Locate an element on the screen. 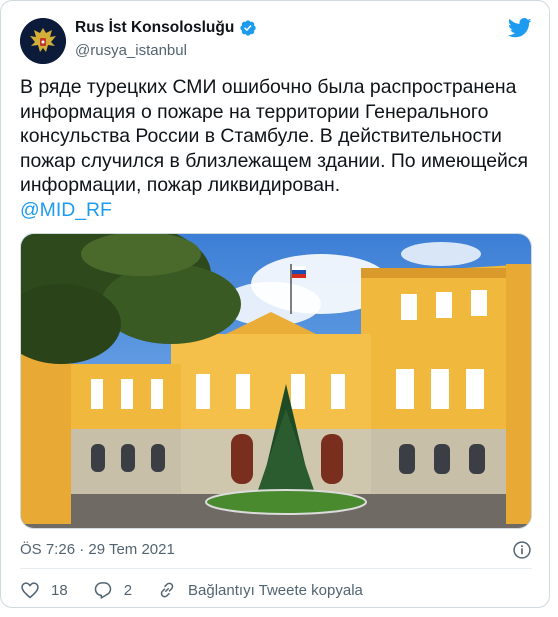 This screenshot has height=617, width=558. user-handle: @rusya_istanbul is located at coordinates (131, 50).